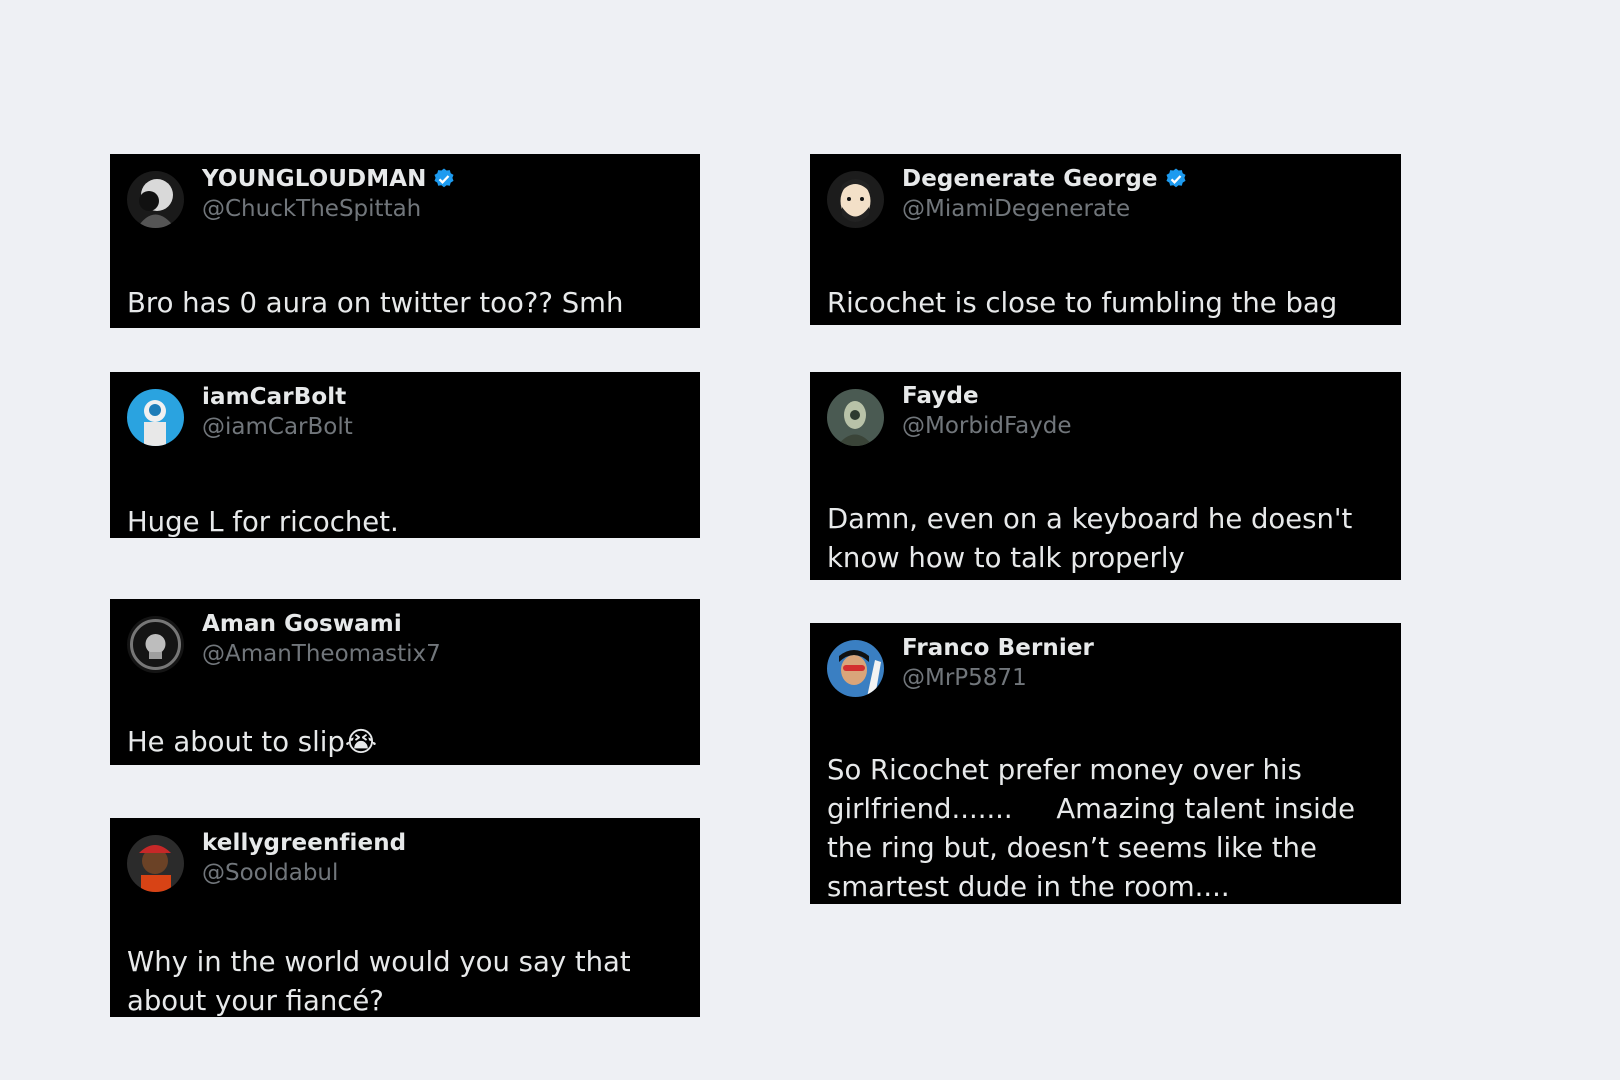  Describe the element at coordinates (1082, 303) in the screenshot. I see `tweet-text: Ricochet is close to fumbling the bag` at that location.